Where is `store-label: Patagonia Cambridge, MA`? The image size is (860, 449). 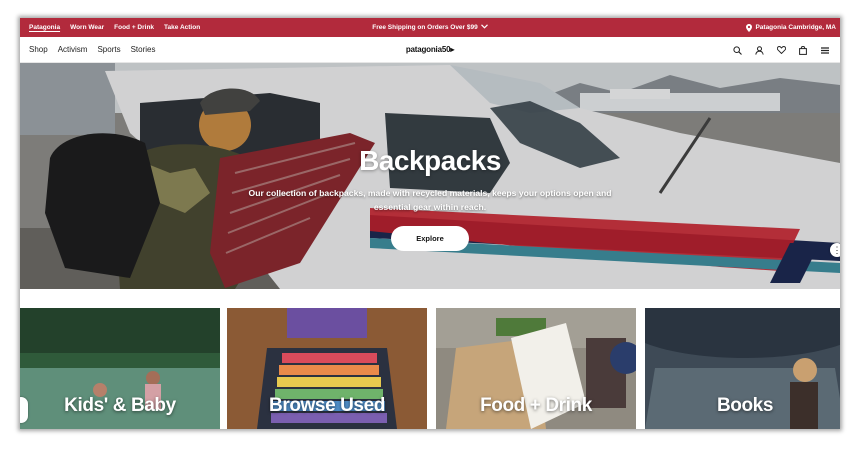 store-label: Patagonia Cambridge, MA is located at coordinates (795, 27).